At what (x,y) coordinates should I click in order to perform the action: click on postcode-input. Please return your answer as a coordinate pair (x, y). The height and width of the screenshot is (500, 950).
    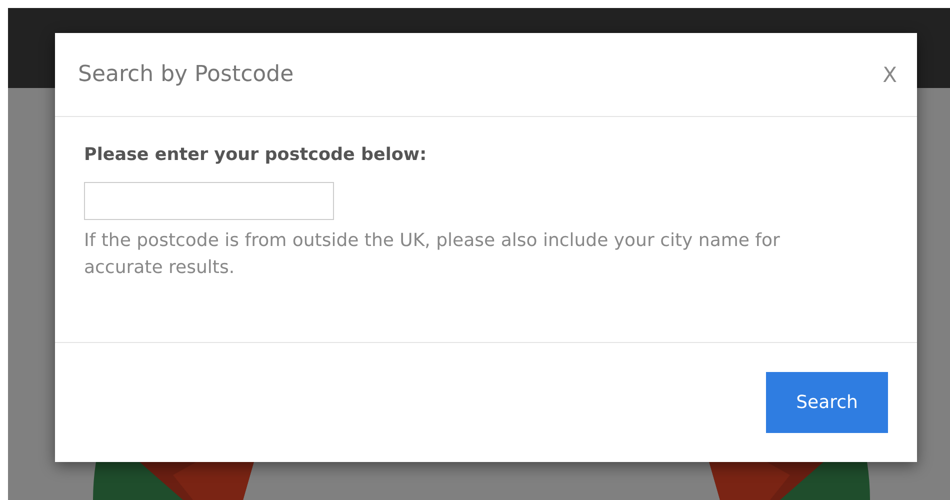
    Looking at the image, I should click on (209, 201).